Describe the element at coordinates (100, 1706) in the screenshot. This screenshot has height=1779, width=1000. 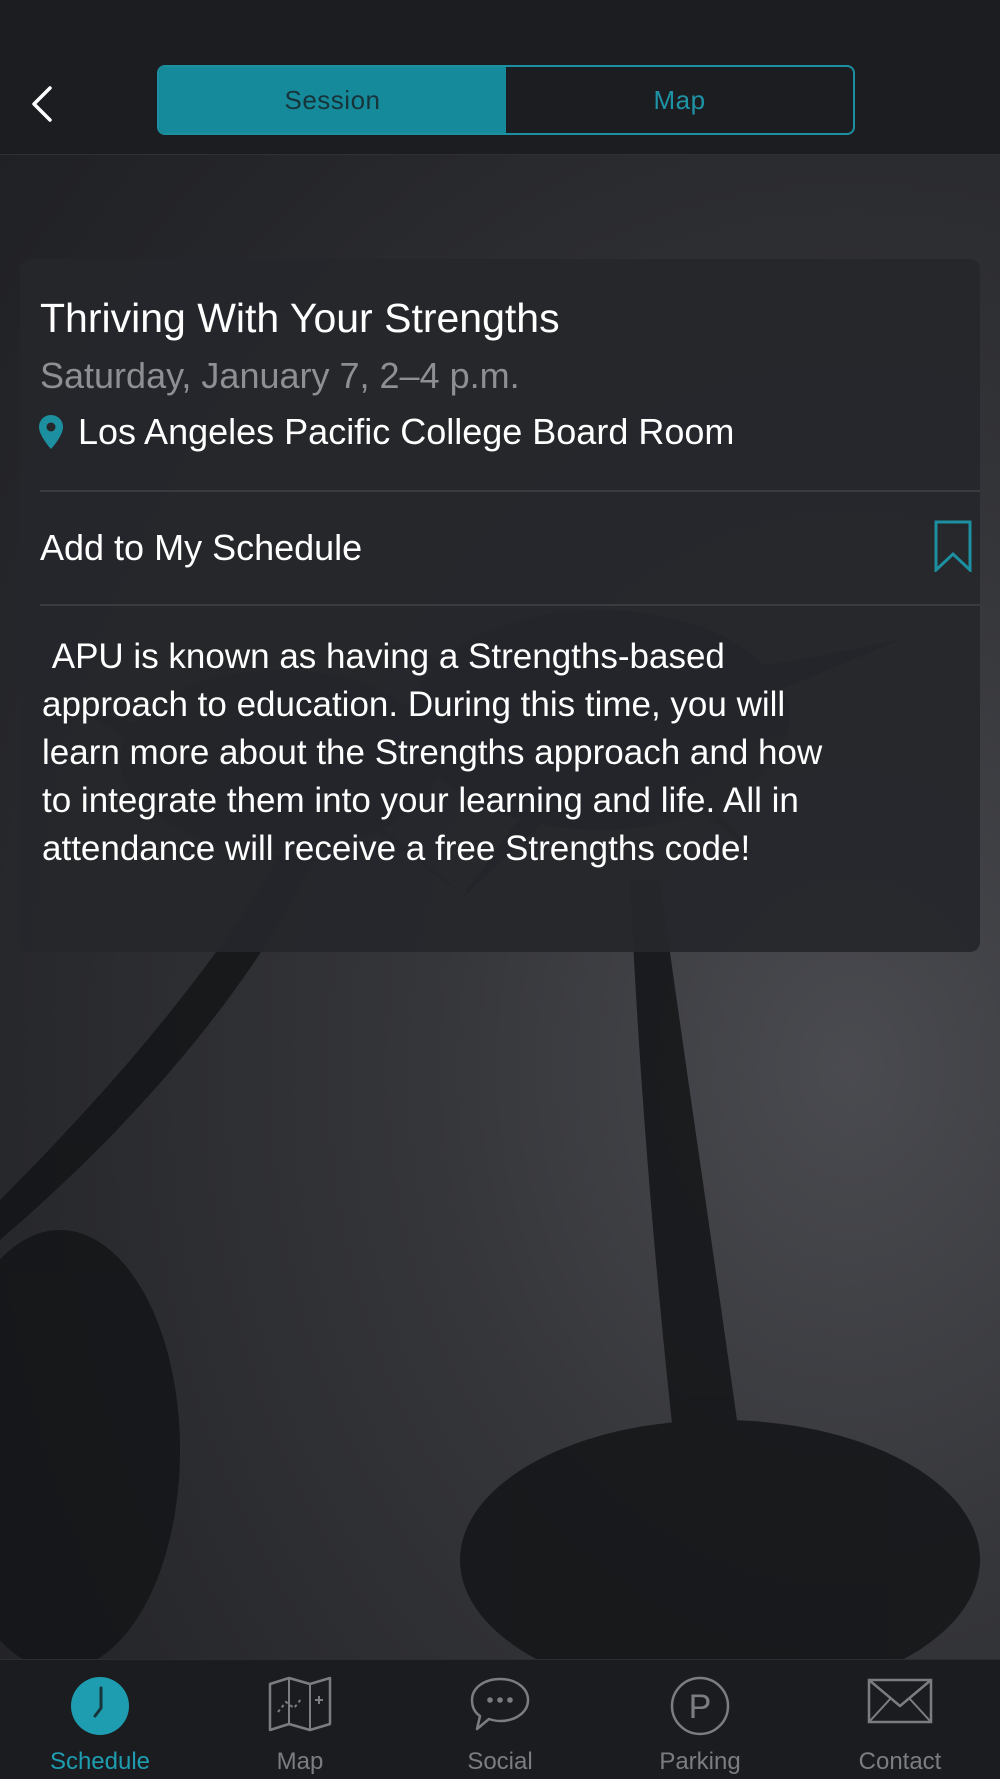
I see `clock-icon` at that location.